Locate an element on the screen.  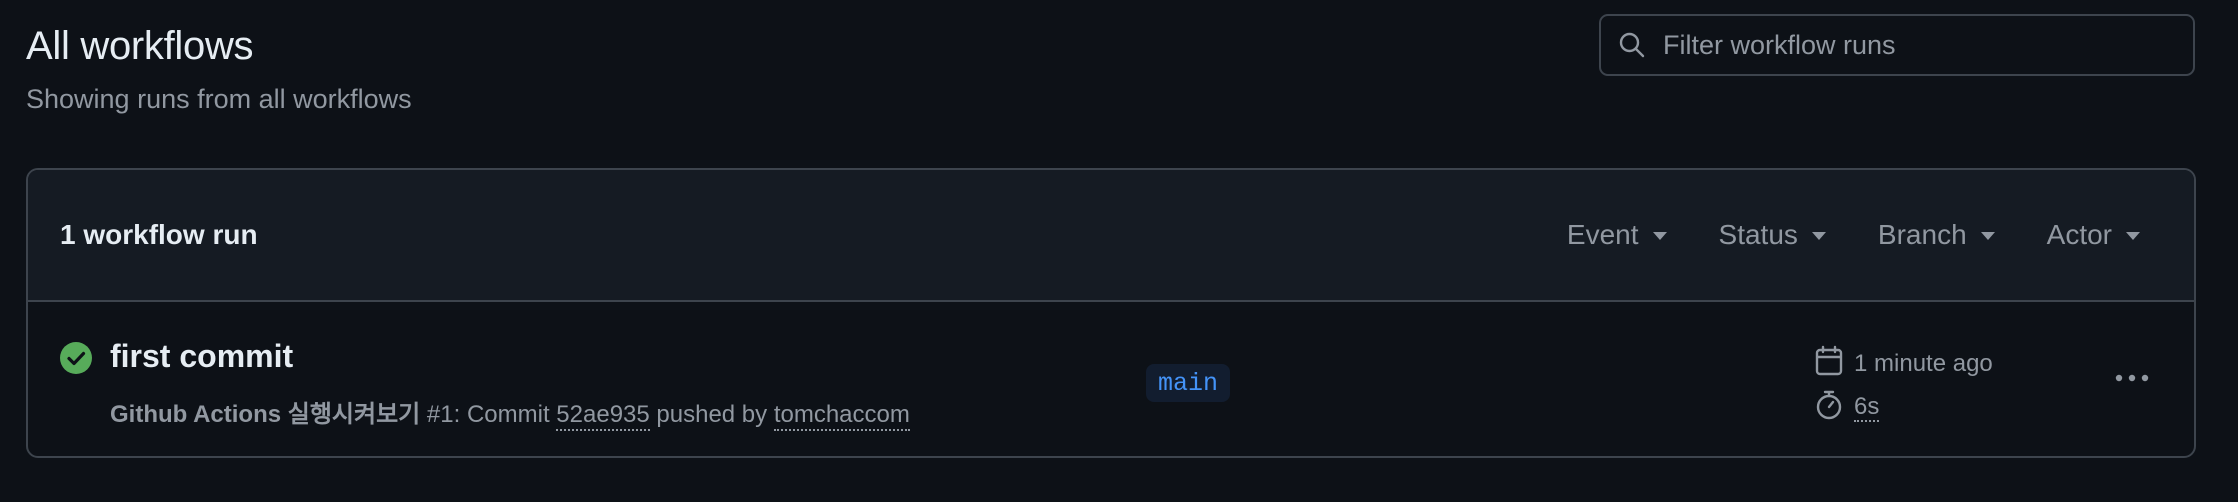
kebab-horizontal-icon is located at coordinates (2132, 378).